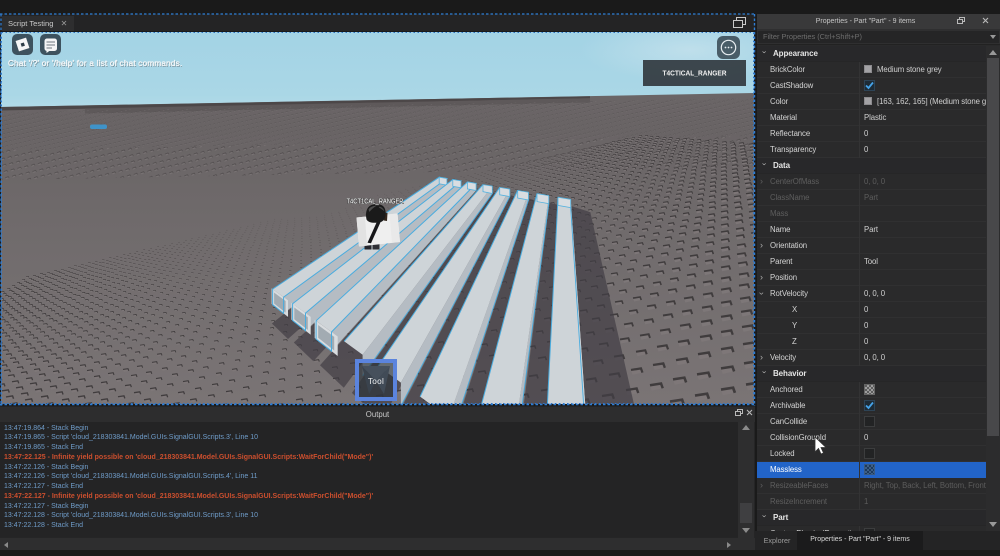 The width and height of the screenshot is (1000, 556). I want to click on svg-text: T4CTICAL_RANGER, so click(695, 73).